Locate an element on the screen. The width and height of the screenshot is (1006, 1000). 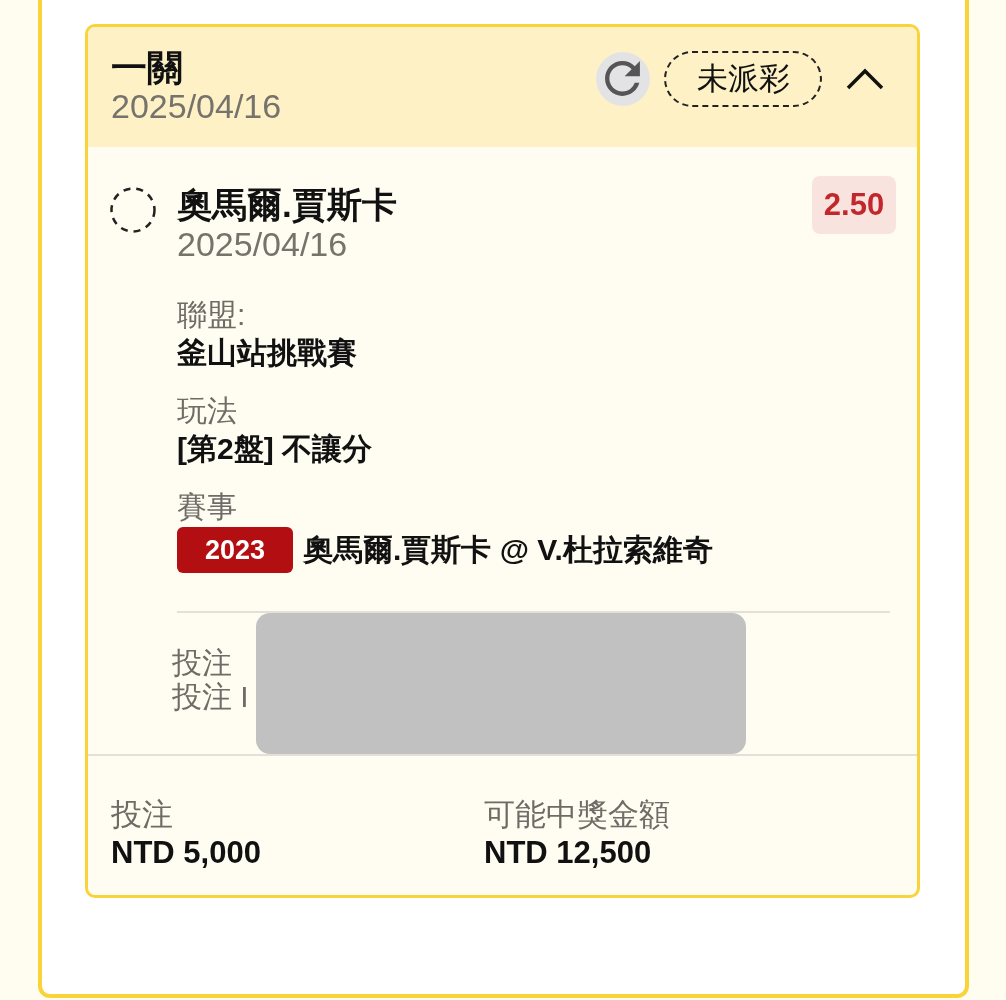
odds-badge: 2.50 is located at coordinates (854, 205).